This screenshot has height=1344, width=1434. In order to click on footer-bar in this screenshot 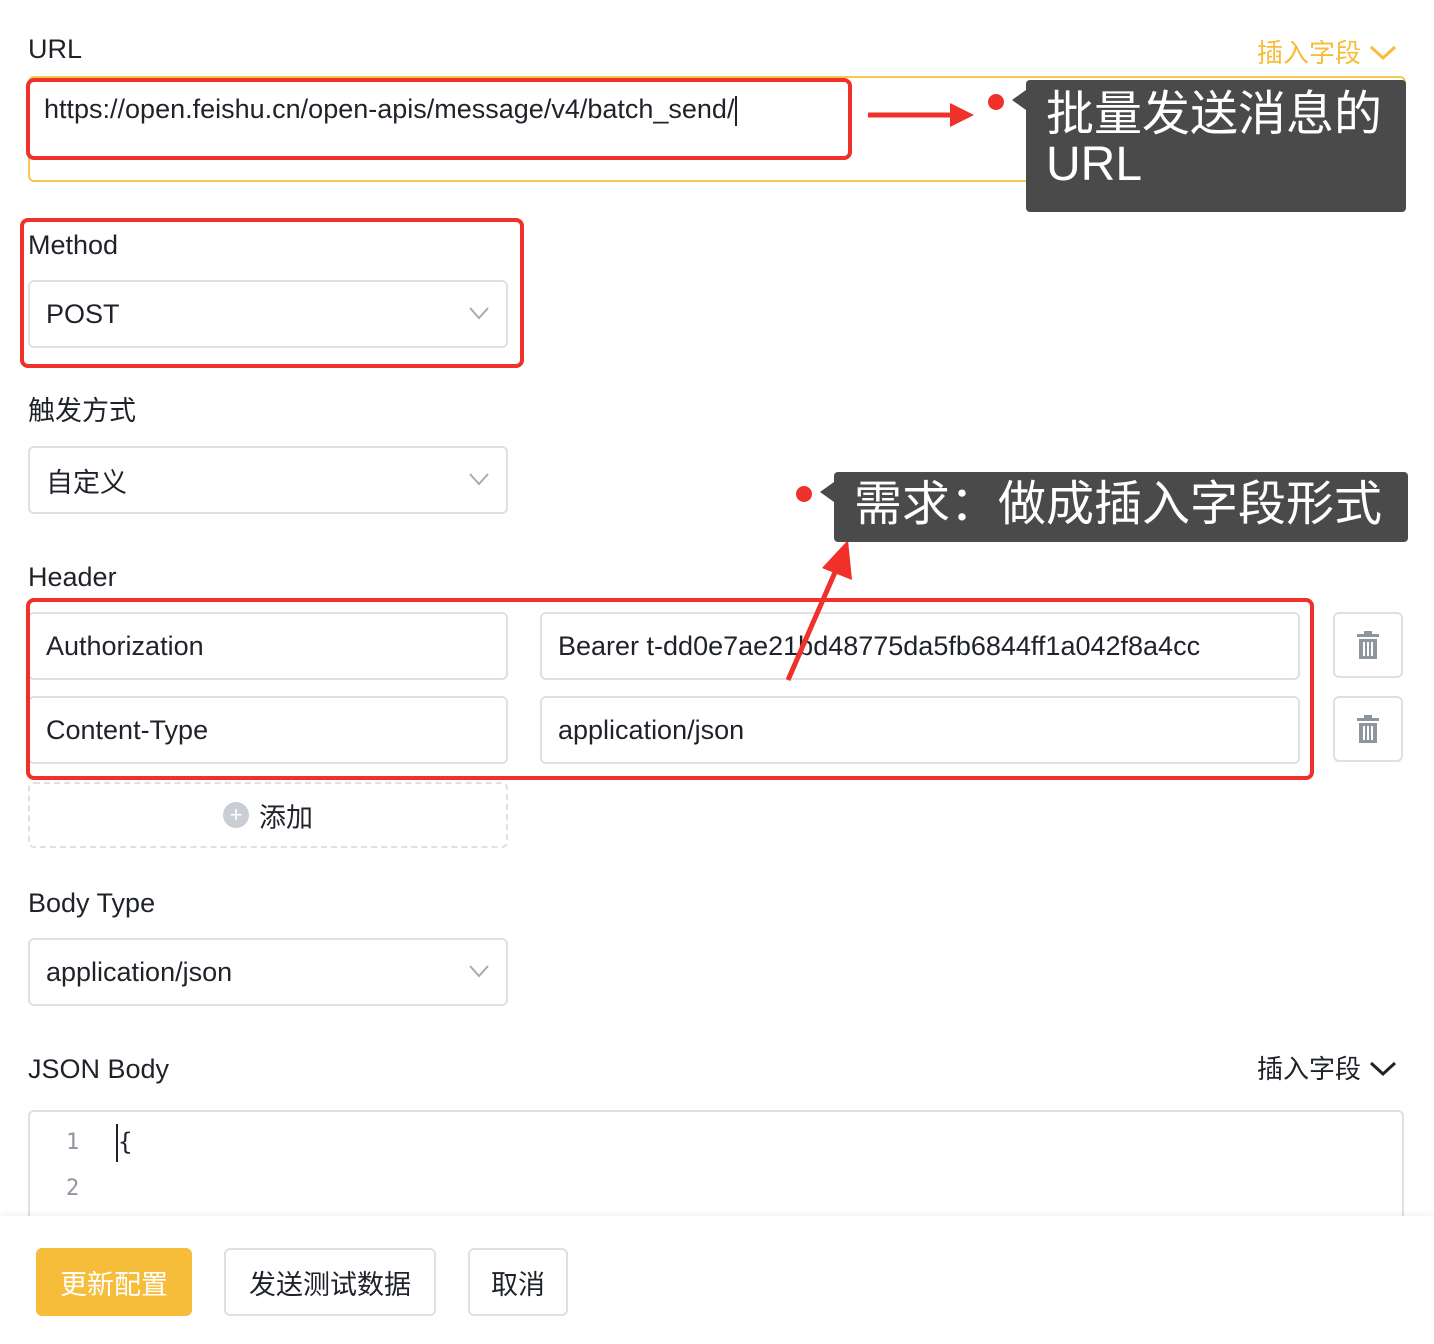, I will do `click(717, 1280)`.